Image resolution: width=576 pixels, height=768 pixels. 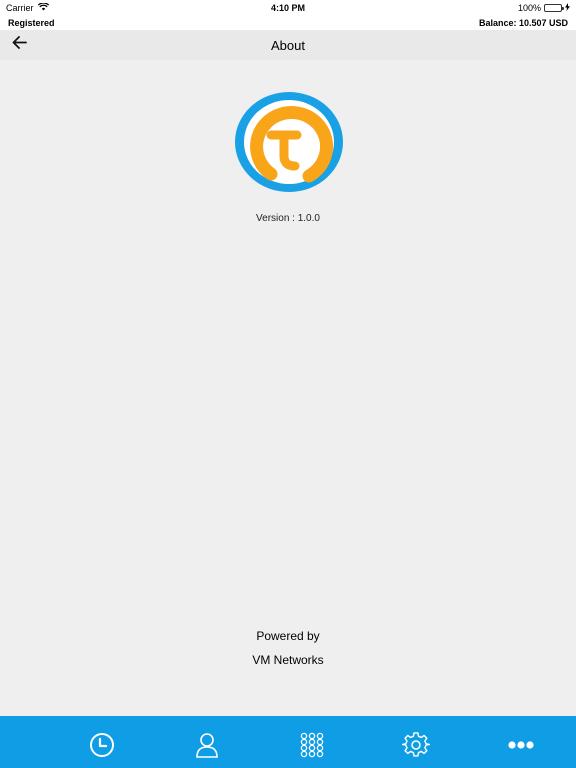 I want to click on battery-status: 100%, so click(x=544, y=8).